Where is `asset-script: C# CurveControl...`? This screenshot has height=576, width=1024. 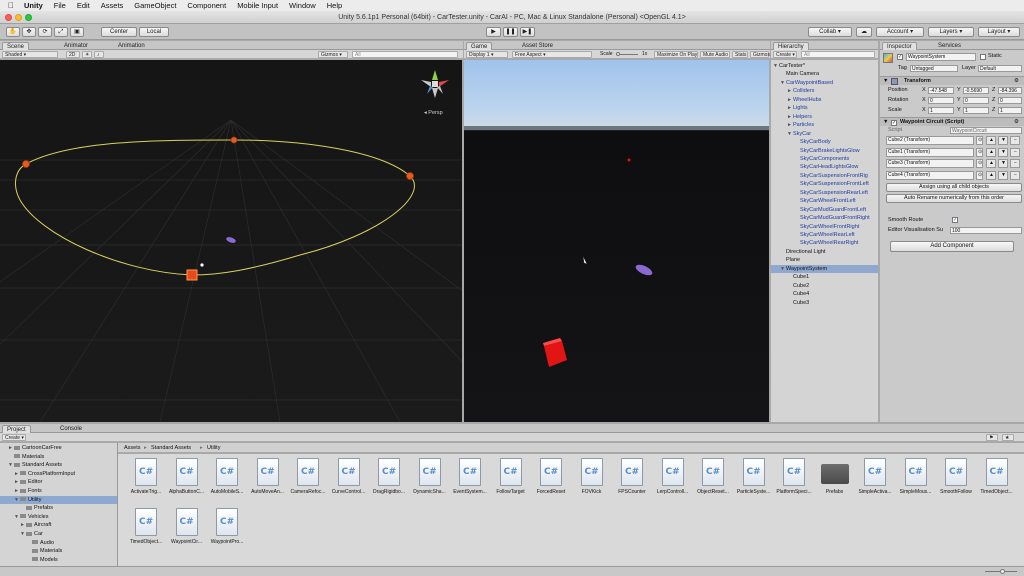
asset-script: C# CurveControl... is located at coordinates (349, 478).